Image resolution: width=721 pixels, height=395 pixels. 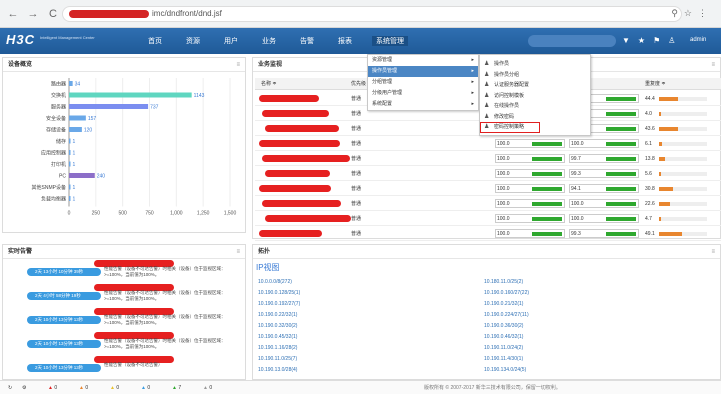 I want to click on menu-item: 分组管理 ▸, so click(x=423, y=82).